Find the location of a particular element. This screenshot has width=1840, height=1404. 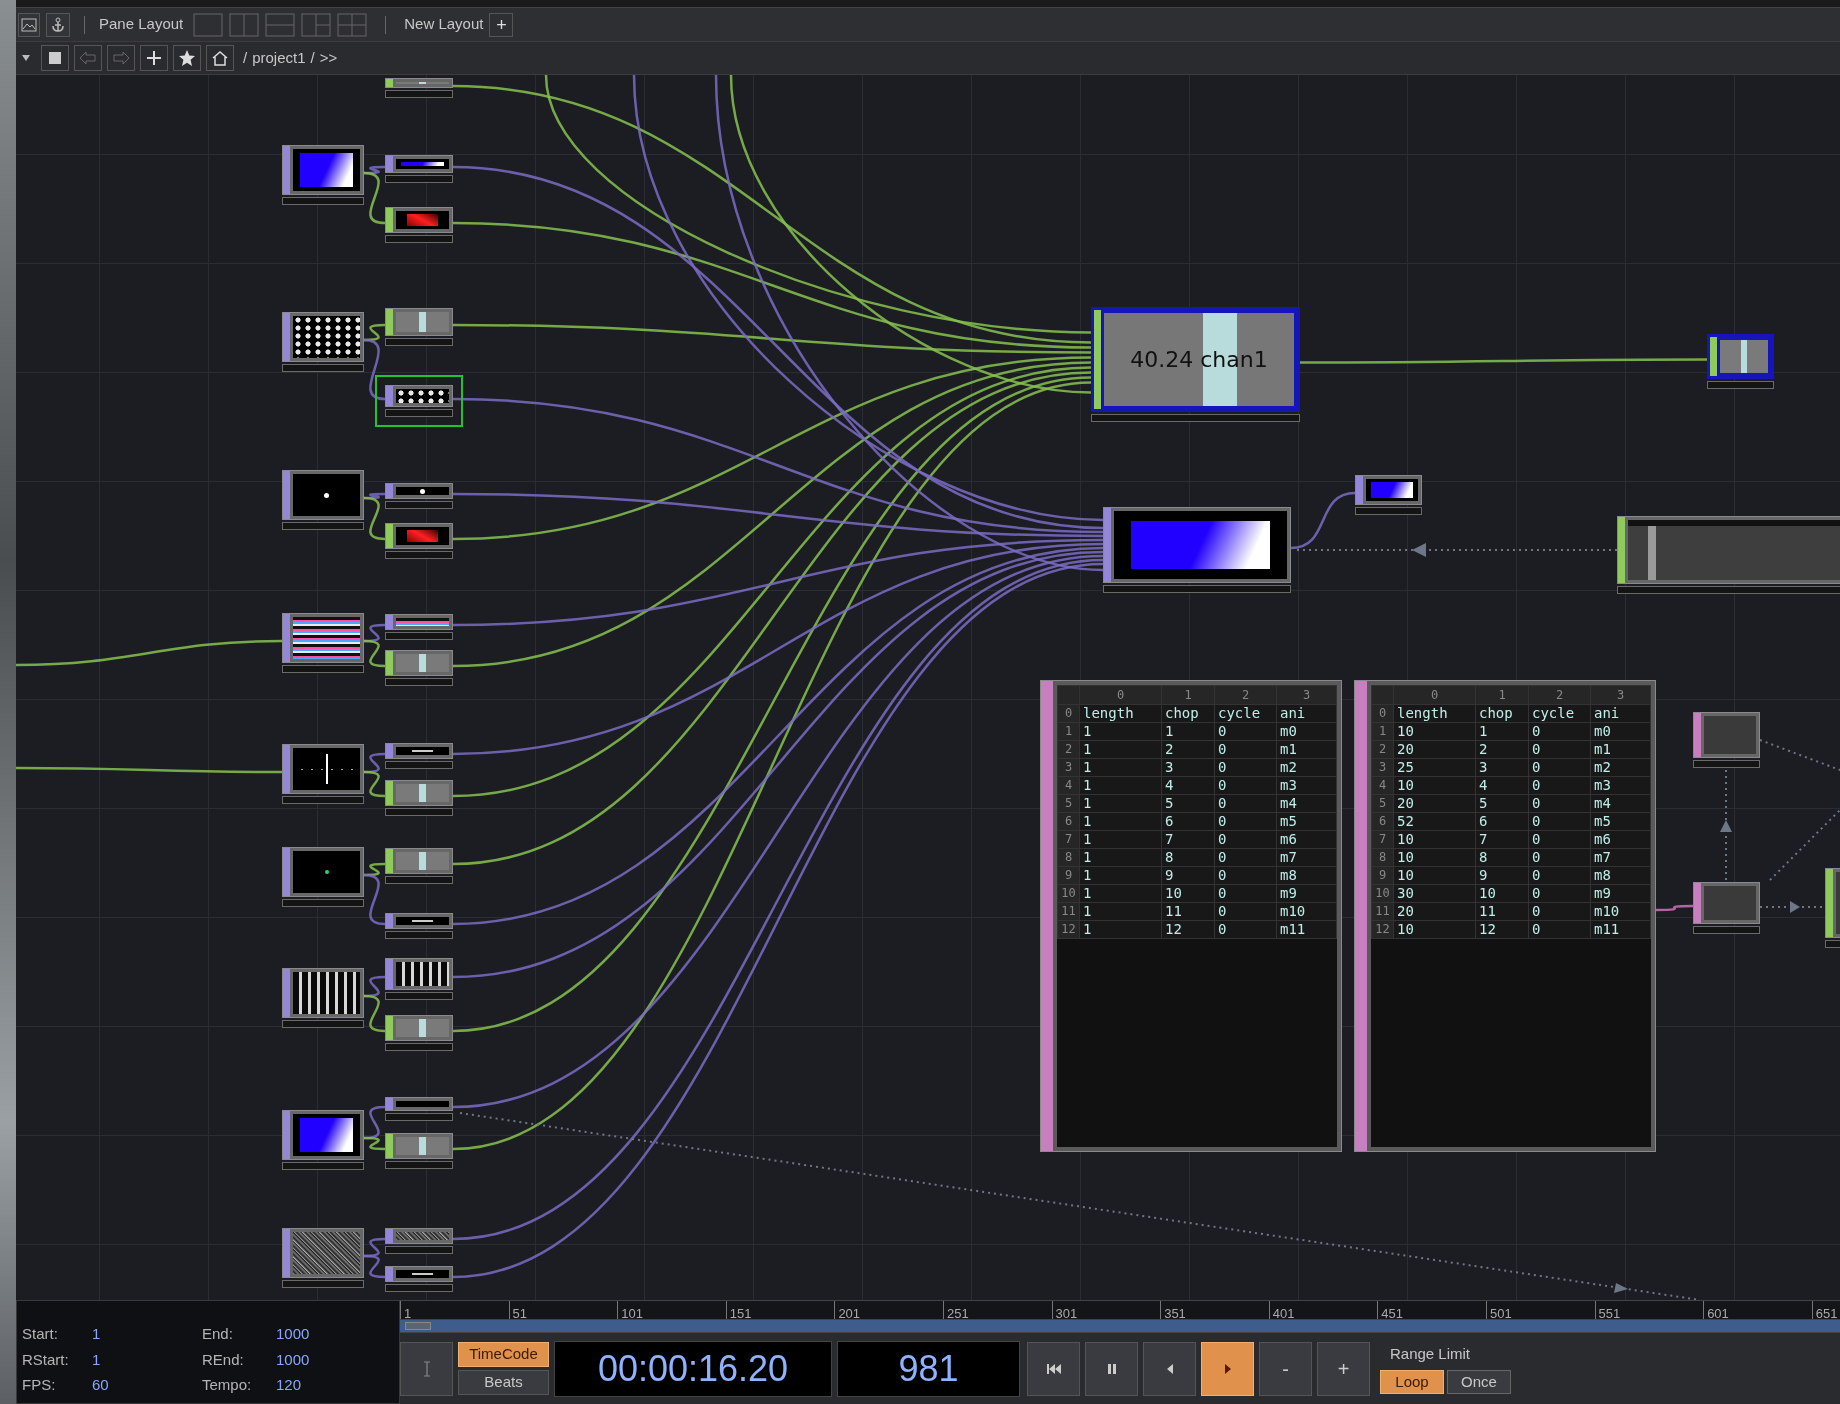

bars-thumbnail is located at coordinates (326, 993).